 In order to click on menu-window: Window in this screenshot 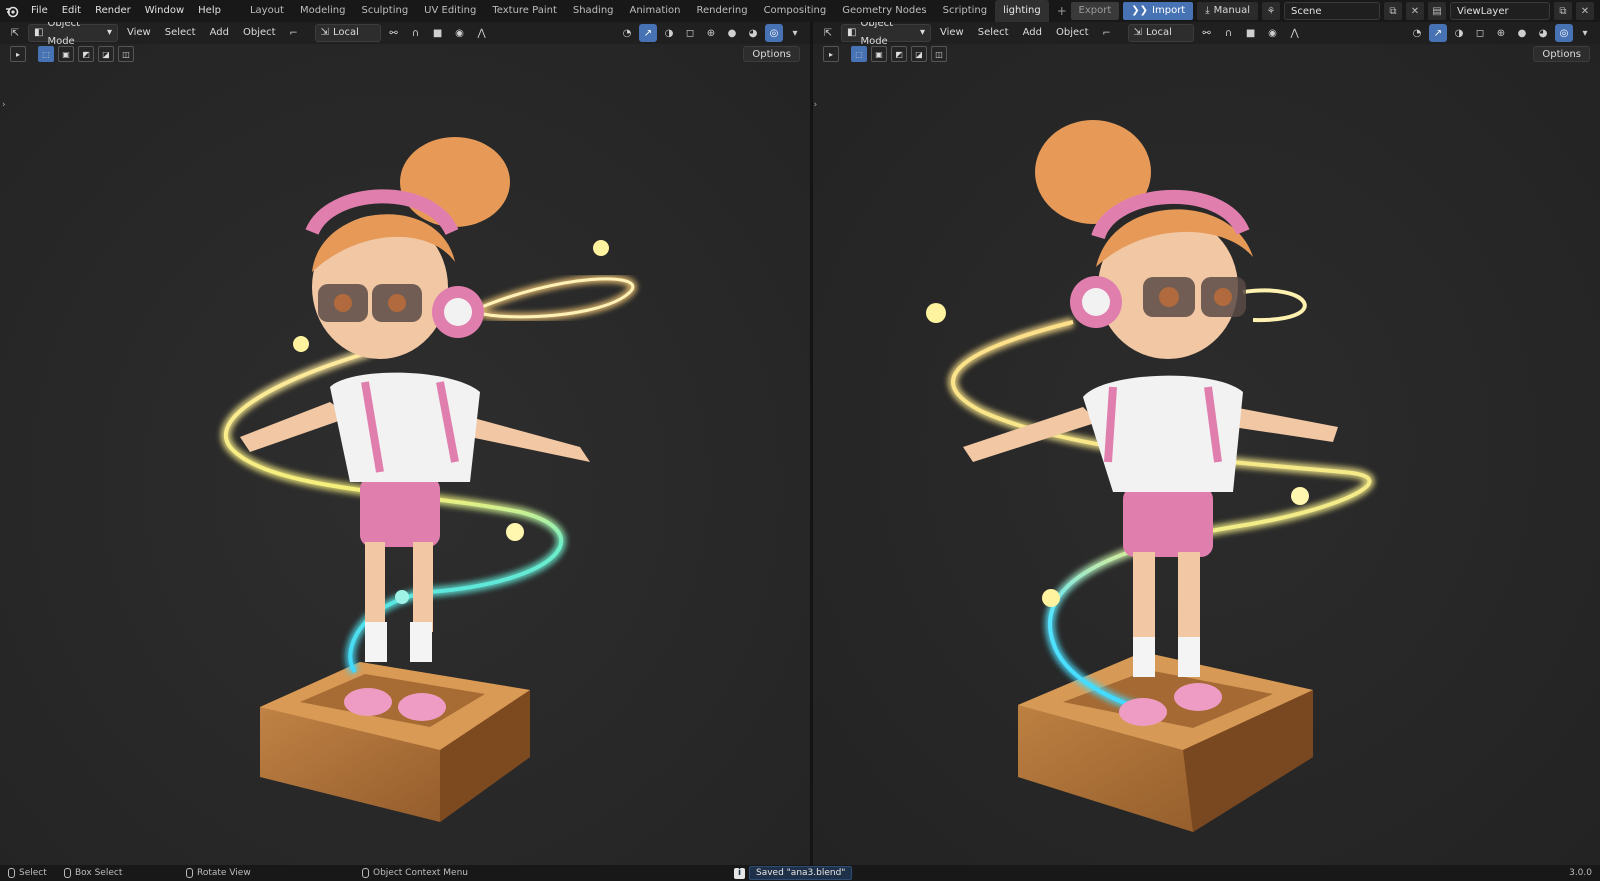, I will do `click(164, 11)`.